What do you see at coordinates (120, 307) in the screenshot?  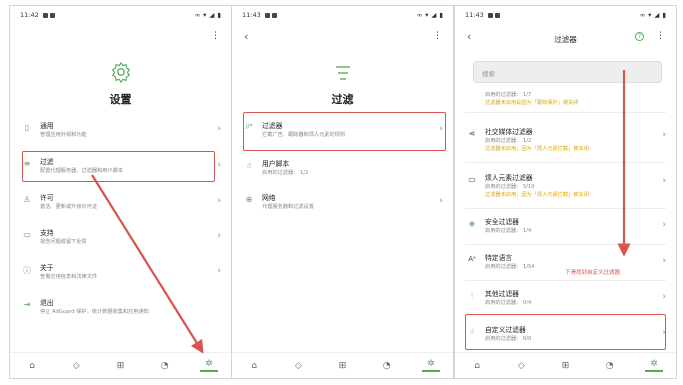 I see `settings-item-exit: ⇥ 退出 停止 AdGuard 保护，统计数据收集和应用通知` at bounding box center [120, 307].